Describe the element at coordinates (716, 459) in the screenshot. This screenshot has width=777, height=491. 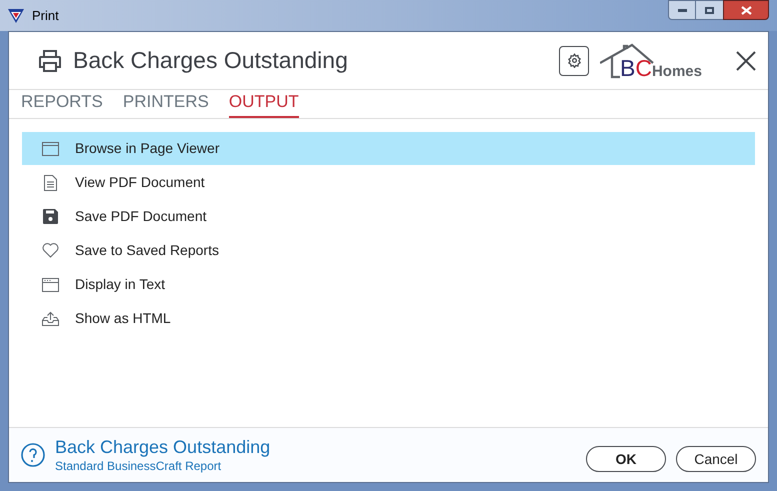
I see `dialog-button: Cancel` at that location.